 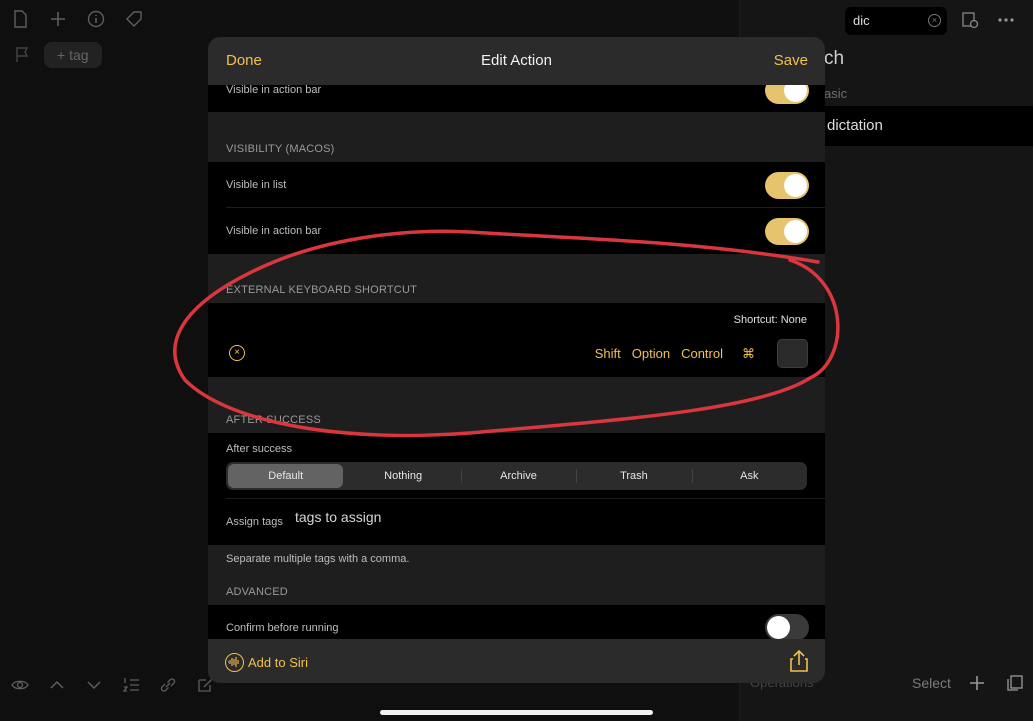 What do you see at coordinates (988, 20) in the screenshot?
I see `list-toolbar` at bounding box center [988, 20].